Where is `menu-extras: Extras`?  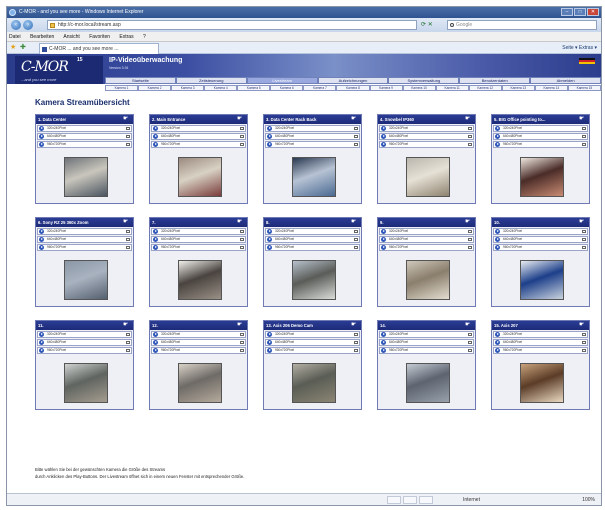
menu-extras: Extras is located at coordinates (126, 37).